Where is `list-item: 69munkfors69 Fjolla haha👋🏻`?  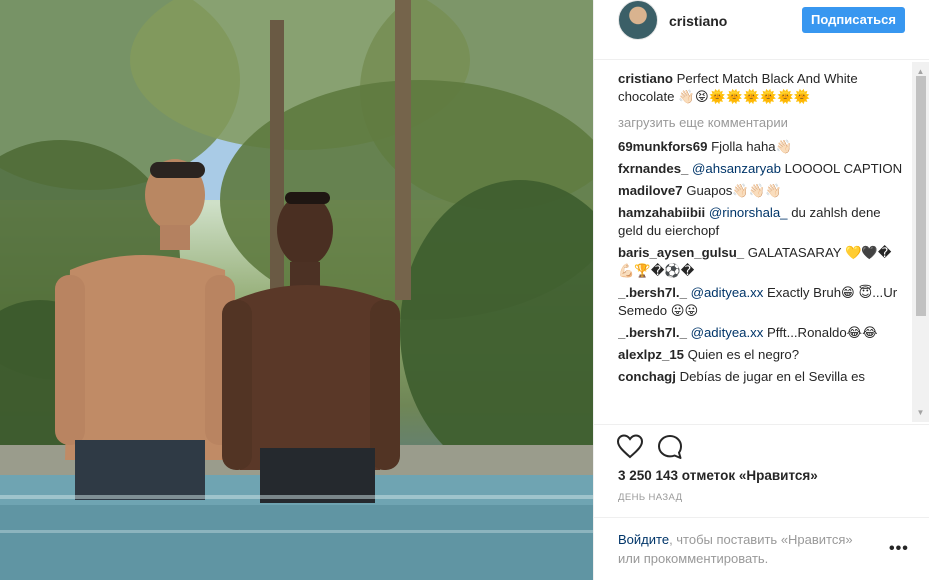
list-item: 69munkfors69 Fjolla haha👋🏻 is located at coordinates (763, 147).